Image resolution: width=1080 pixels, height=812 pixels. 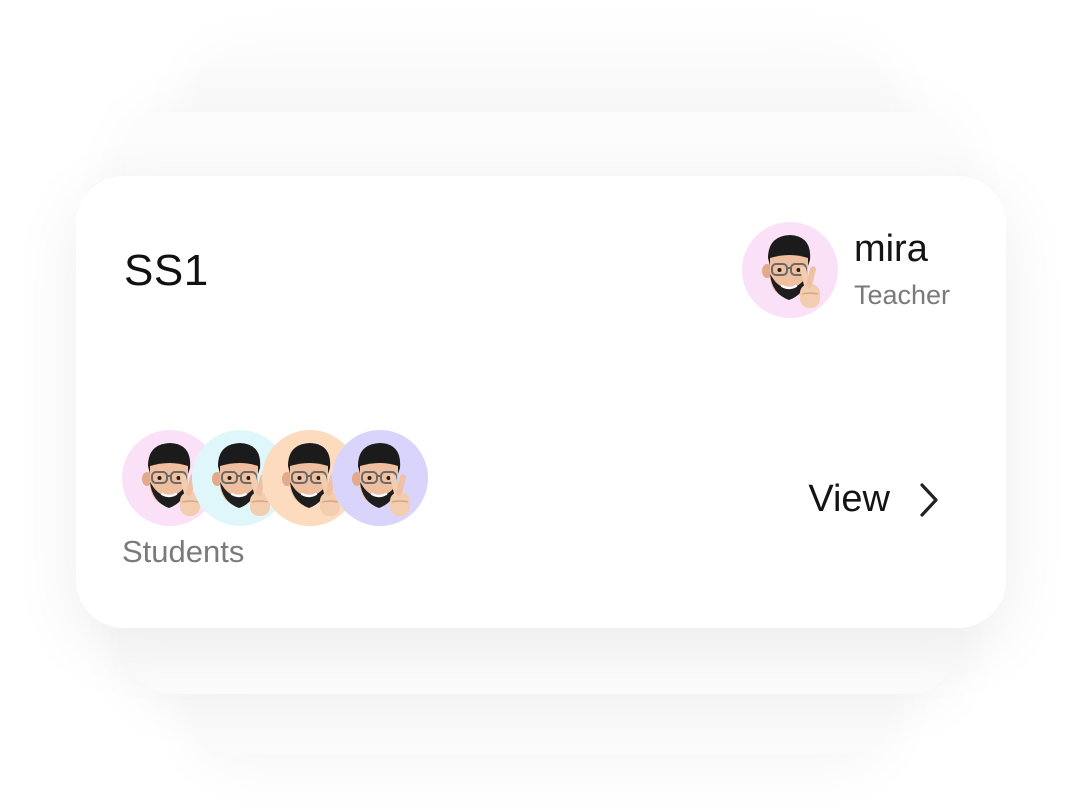 I want to click on students-label: Students, so click(x=183, y=551).